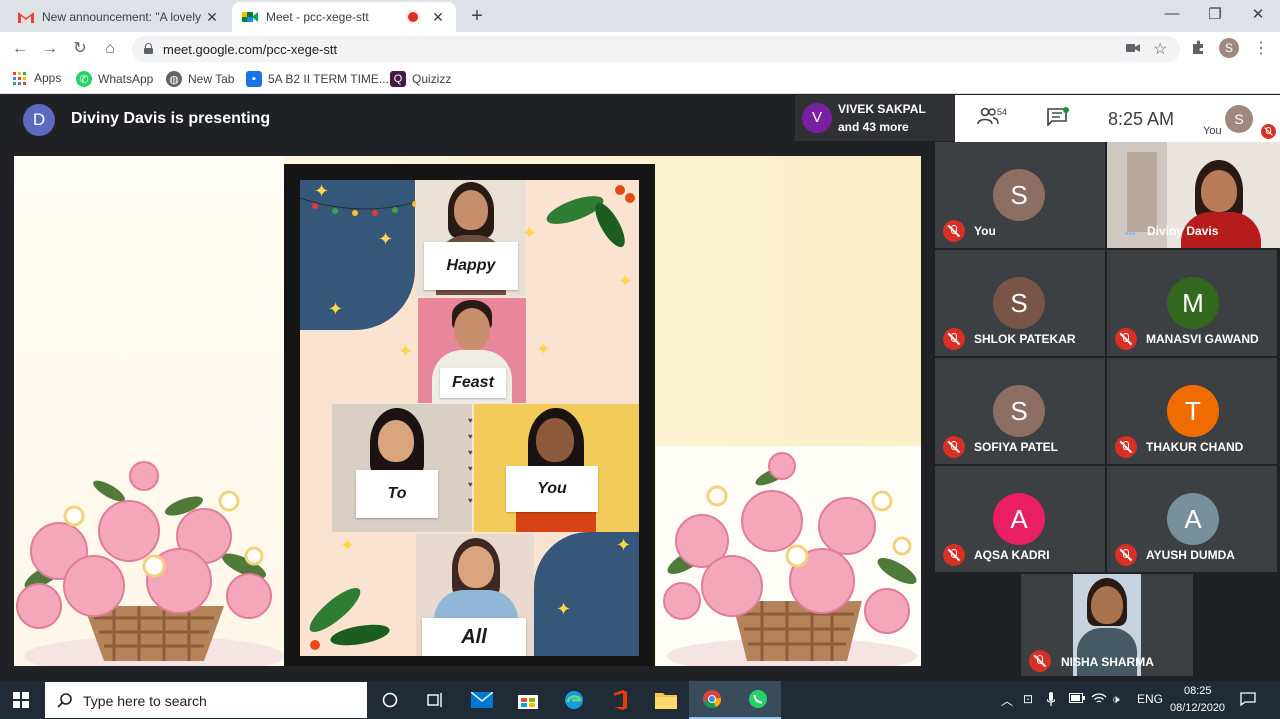 This screenshot has height=719, width=1280. What do you see at coordinates (80, 49) in the screenshot?
I see `reload-button: ↻` at bounding box center [80, 49].